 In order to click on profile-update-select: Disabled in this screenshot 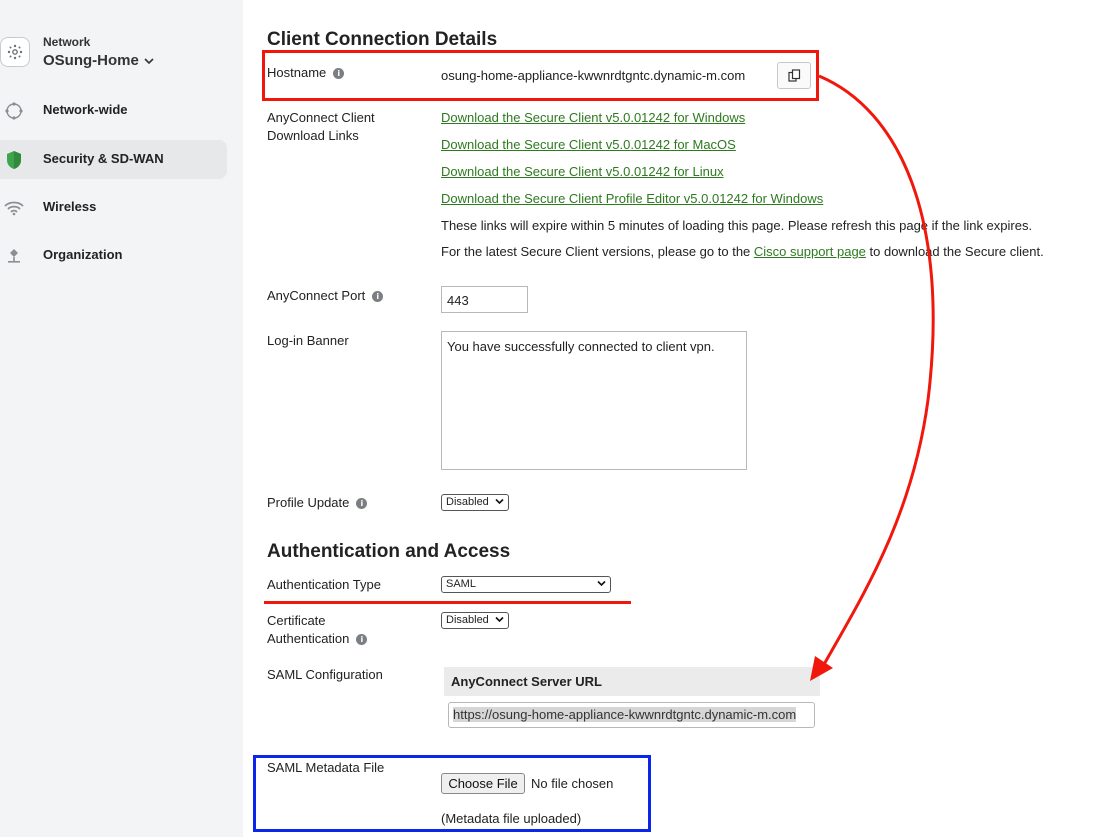, I will do `click(475, 502)`.